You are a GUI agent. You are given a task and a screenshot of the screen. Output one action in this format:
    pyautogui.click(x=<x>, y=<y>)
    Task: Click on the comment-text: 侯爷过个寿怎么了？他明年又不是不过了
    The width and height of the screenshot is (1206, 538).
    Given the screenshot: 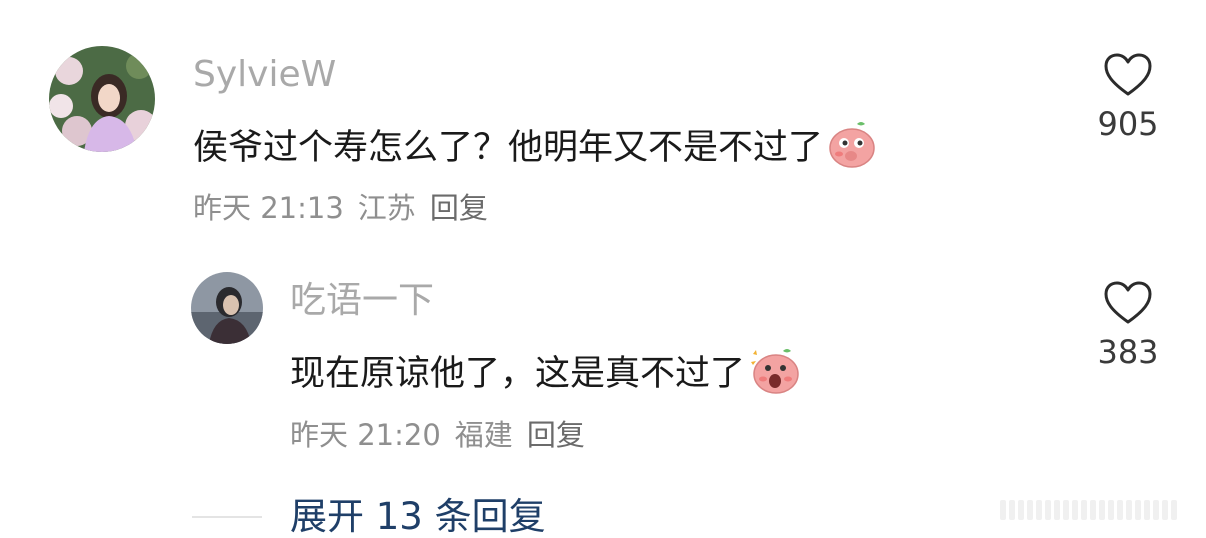 What is the action you would take?
    pyautogui.click(x=535, y=148)
    